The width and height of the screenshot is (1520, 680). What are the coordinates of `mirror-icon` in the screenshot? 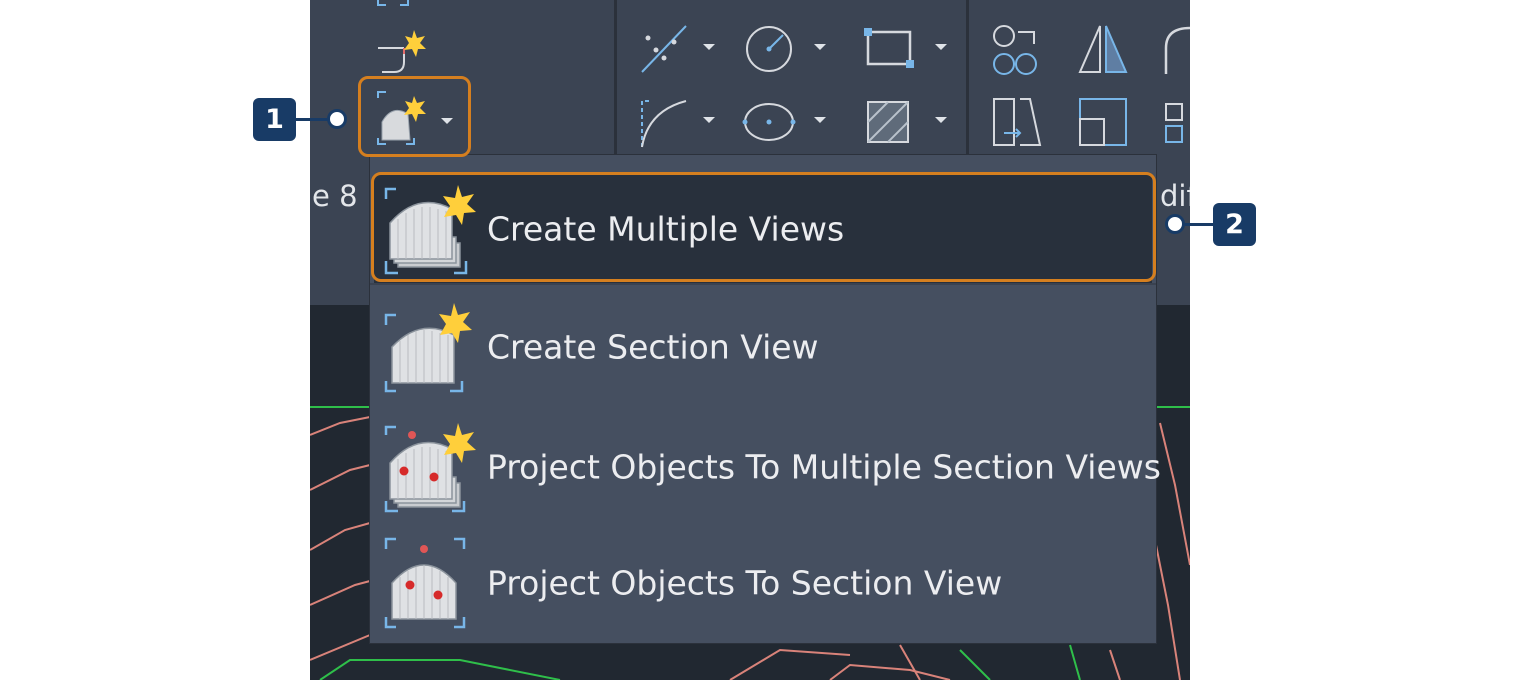 It's located at (1103, 49).